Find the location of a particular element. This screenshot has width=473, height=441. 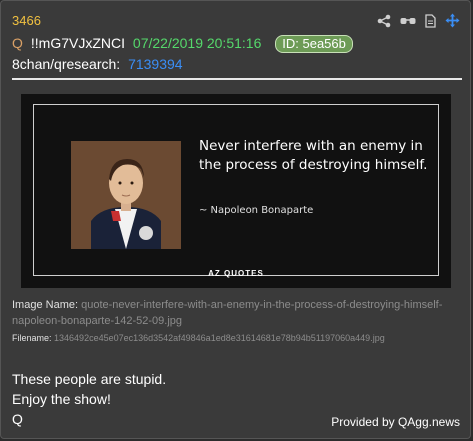

move-icon is located at coordinates (452, 20).